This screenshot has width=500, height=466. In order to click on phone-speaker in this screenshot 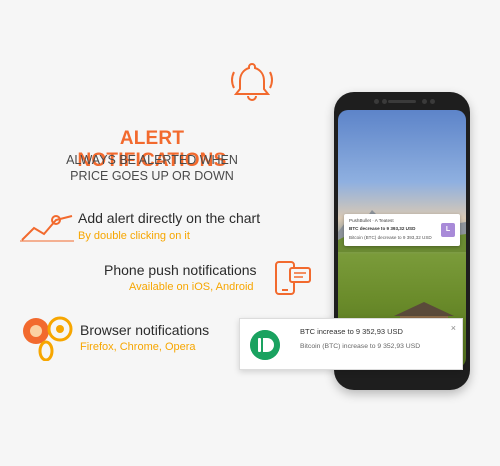, I will do `click(402, 101)`.